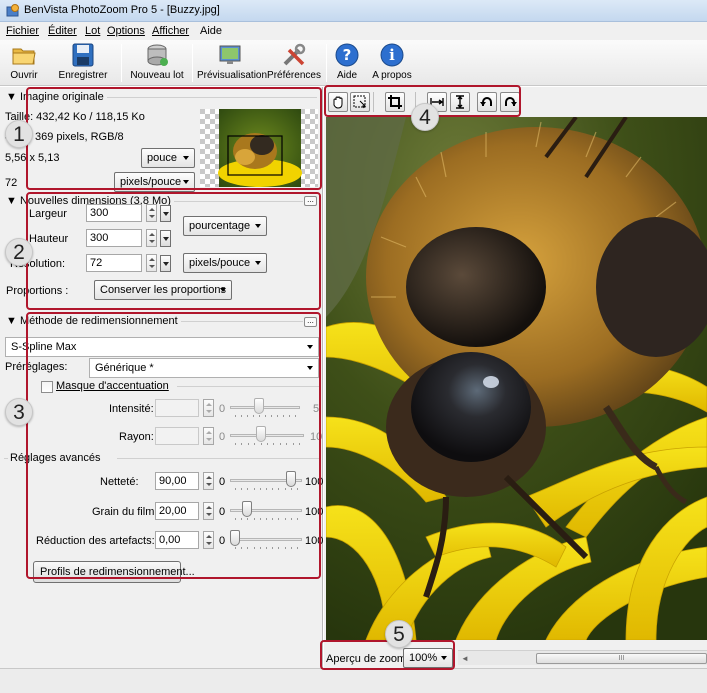  Describe the element at coordinates (12, 10) in the screenshot. I see `app-icon` at that location.